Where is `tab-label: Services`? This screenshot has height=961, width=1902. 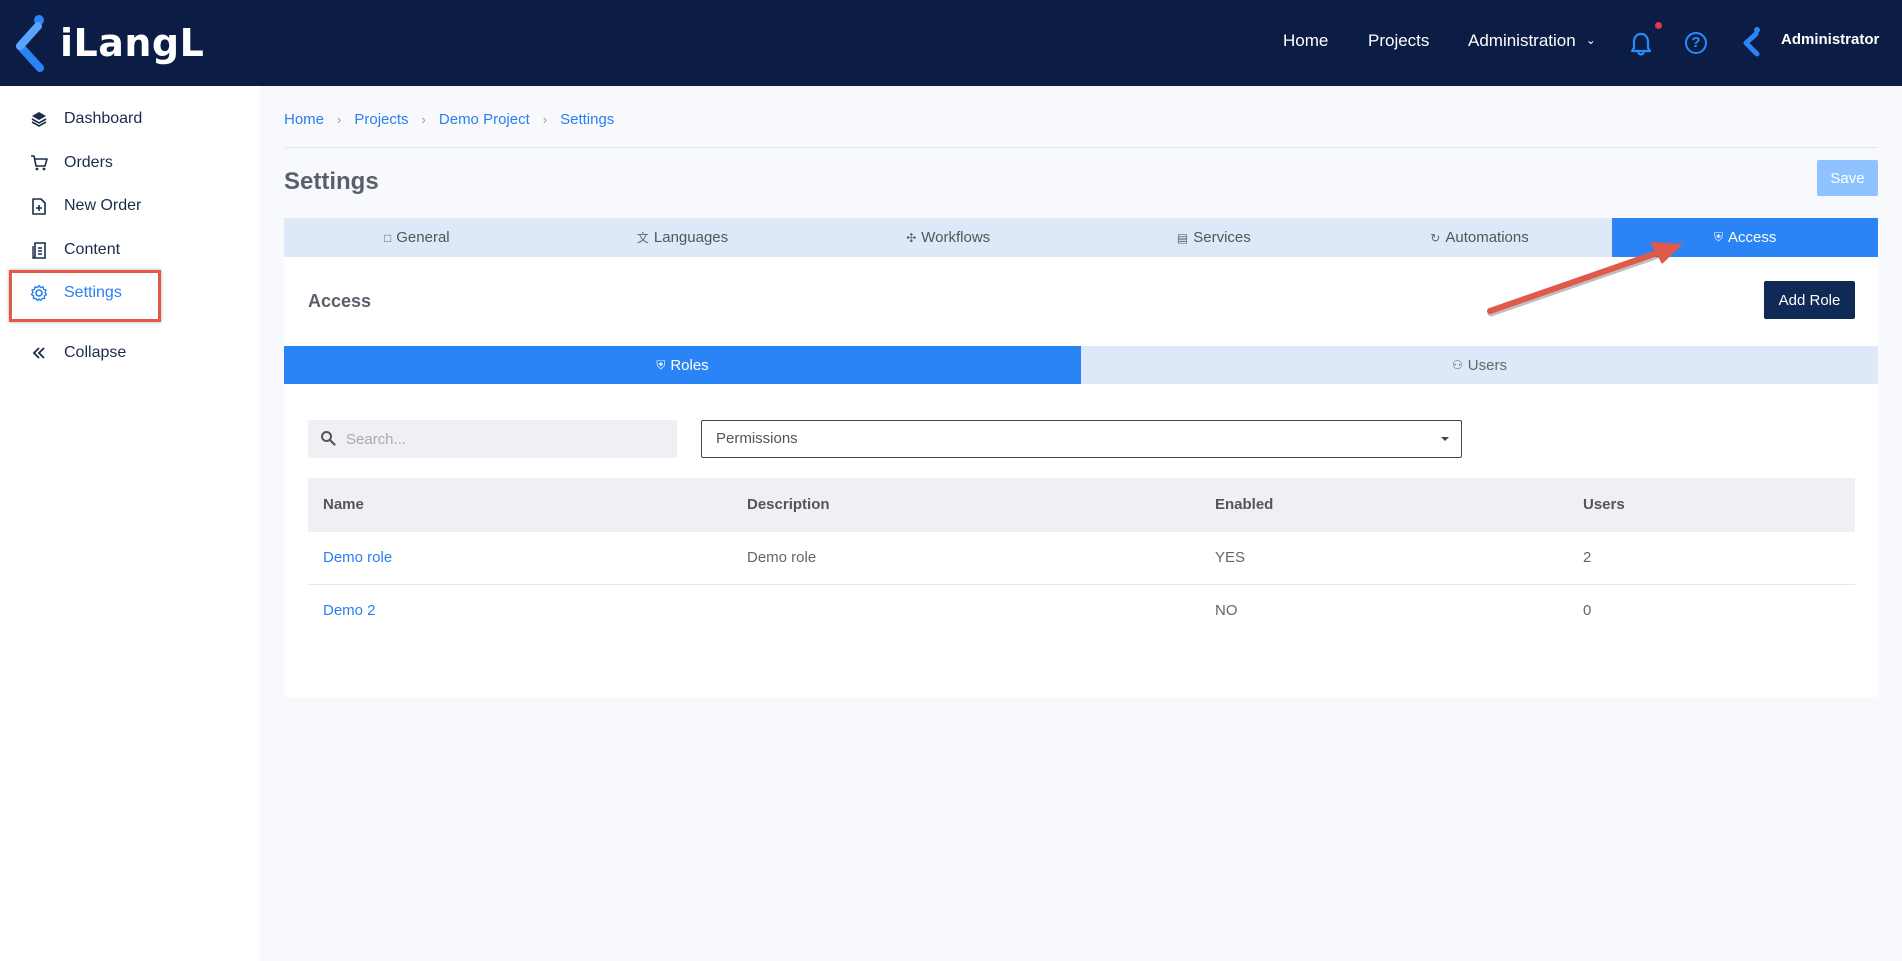 tab-label: Services is located at coordinates (1222, 237).